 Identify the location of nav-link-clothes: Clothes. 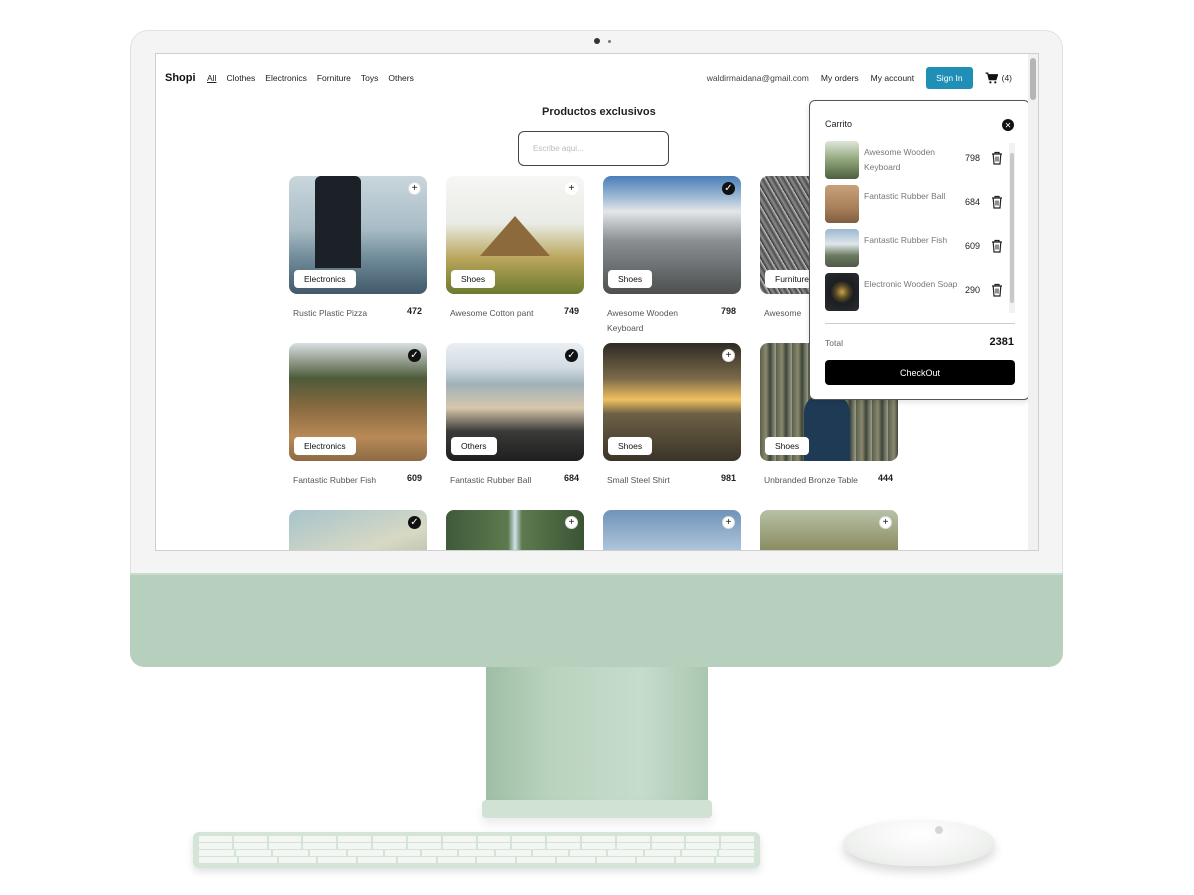
(240, 78).